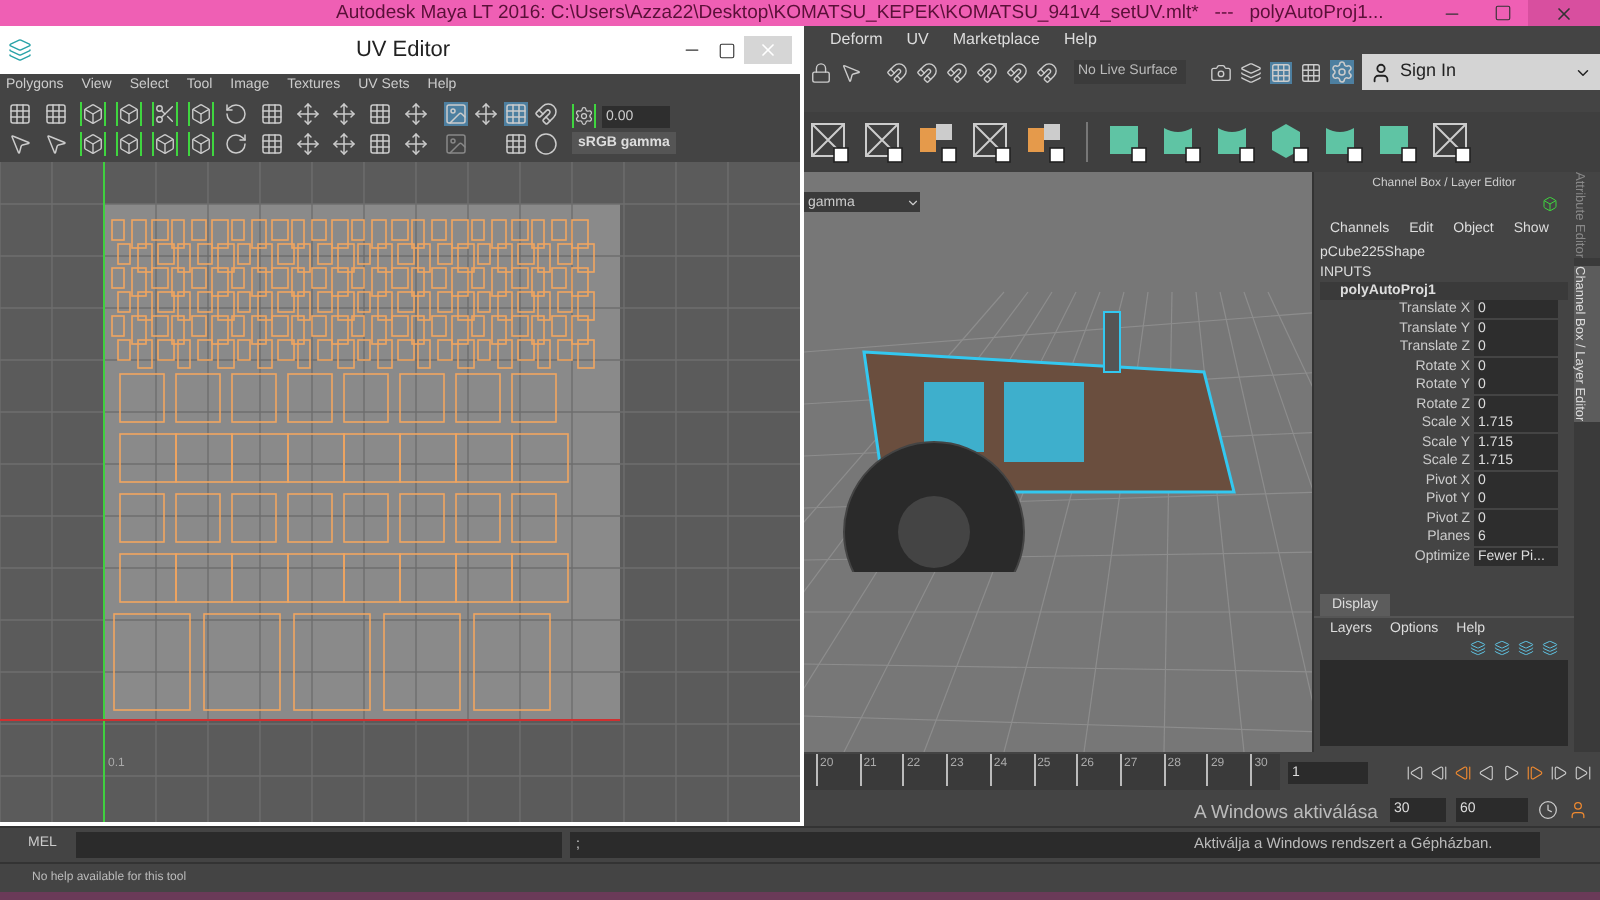 The height and width of the screenshot is (900, 1600). What do you see at coordinates (1080, 39) in the screenshot?
I see `menu-item: Help` at bounding box center [1080, 39].